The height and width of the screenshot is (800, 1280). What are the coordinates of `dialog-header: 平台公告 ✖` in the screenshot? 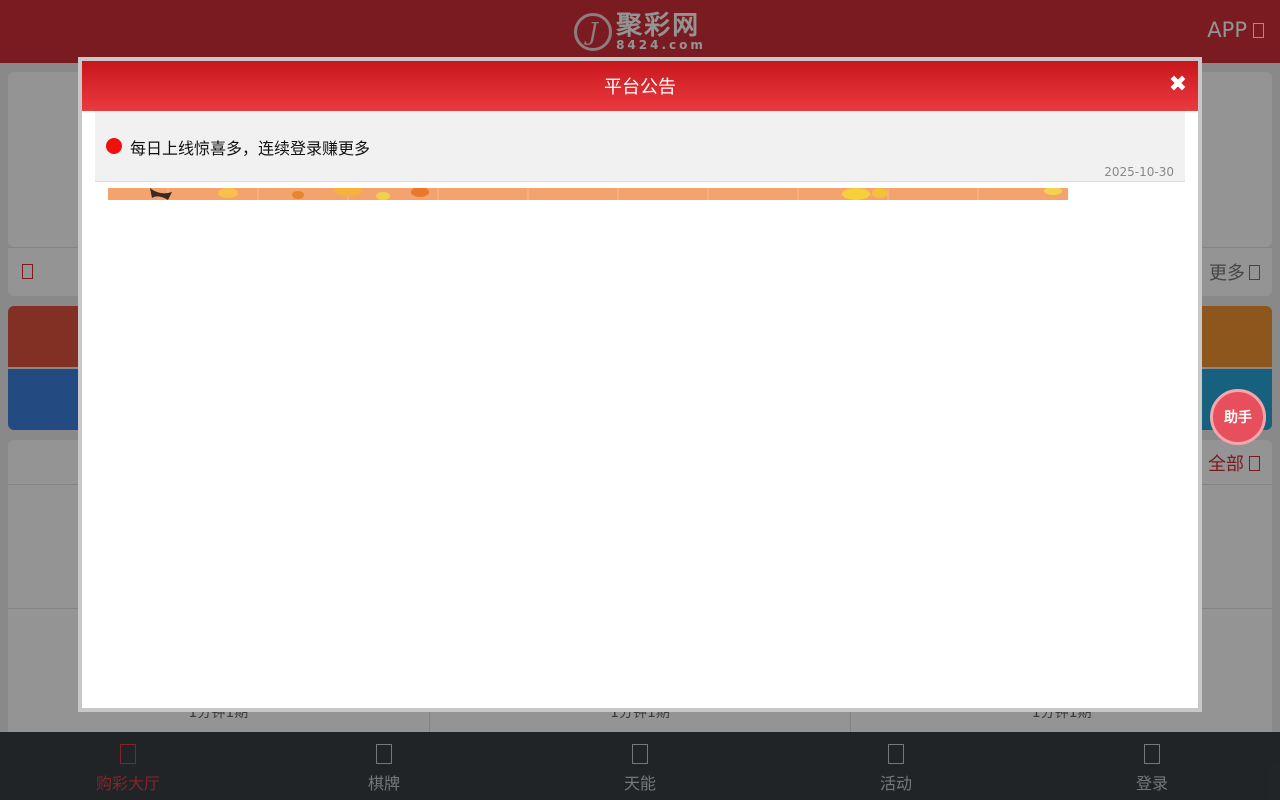 It's located at (640, 86).